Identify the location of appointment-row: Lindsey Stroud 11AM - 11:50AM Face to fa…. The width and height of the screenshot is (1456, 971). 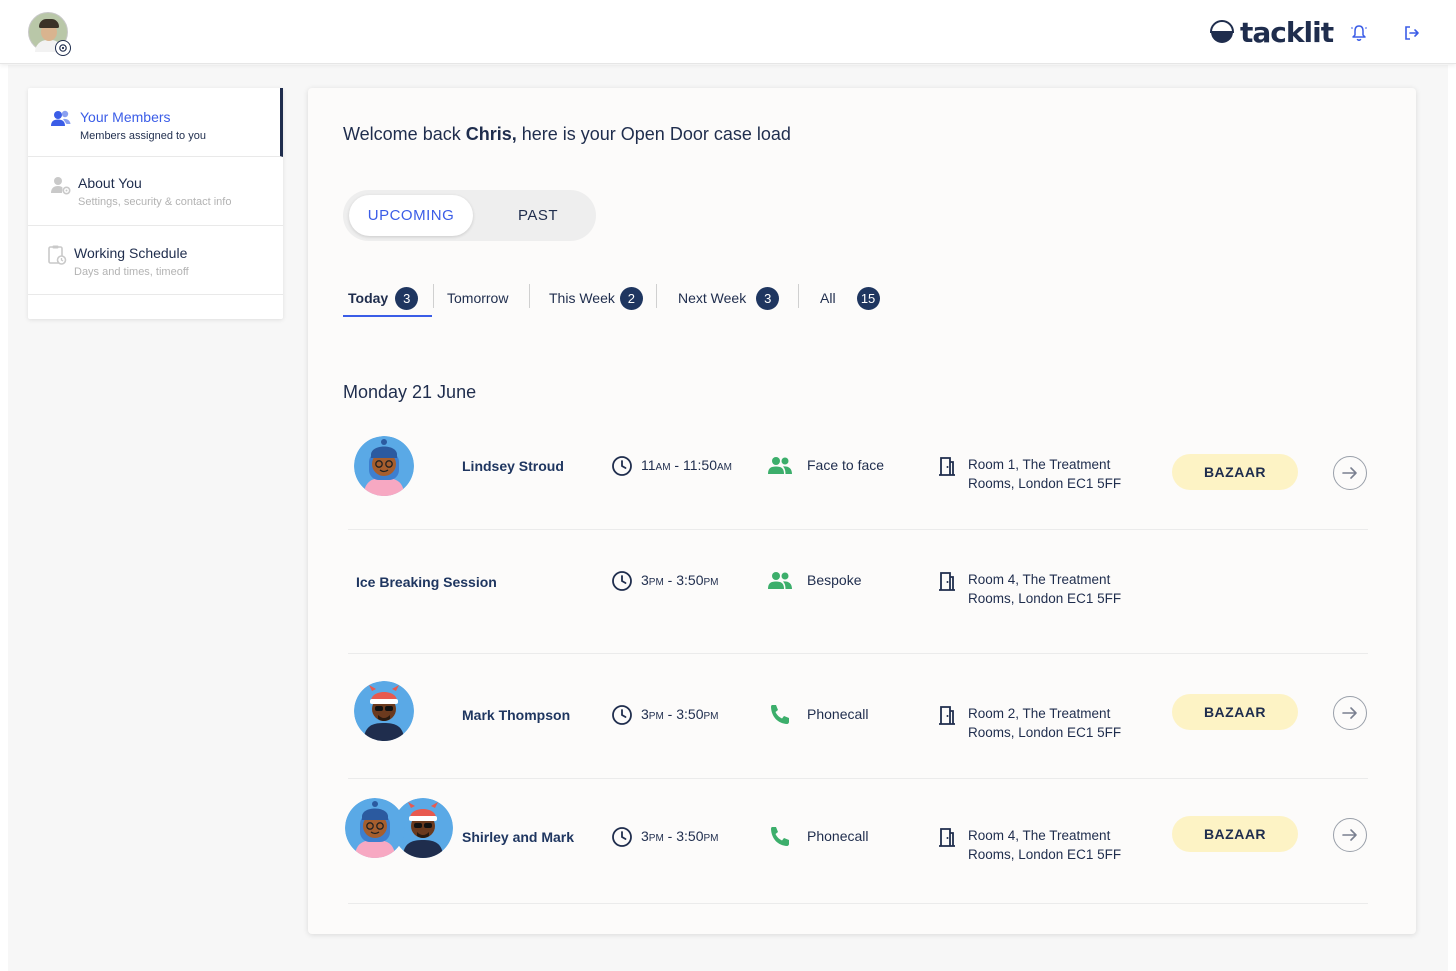
(858, 468).